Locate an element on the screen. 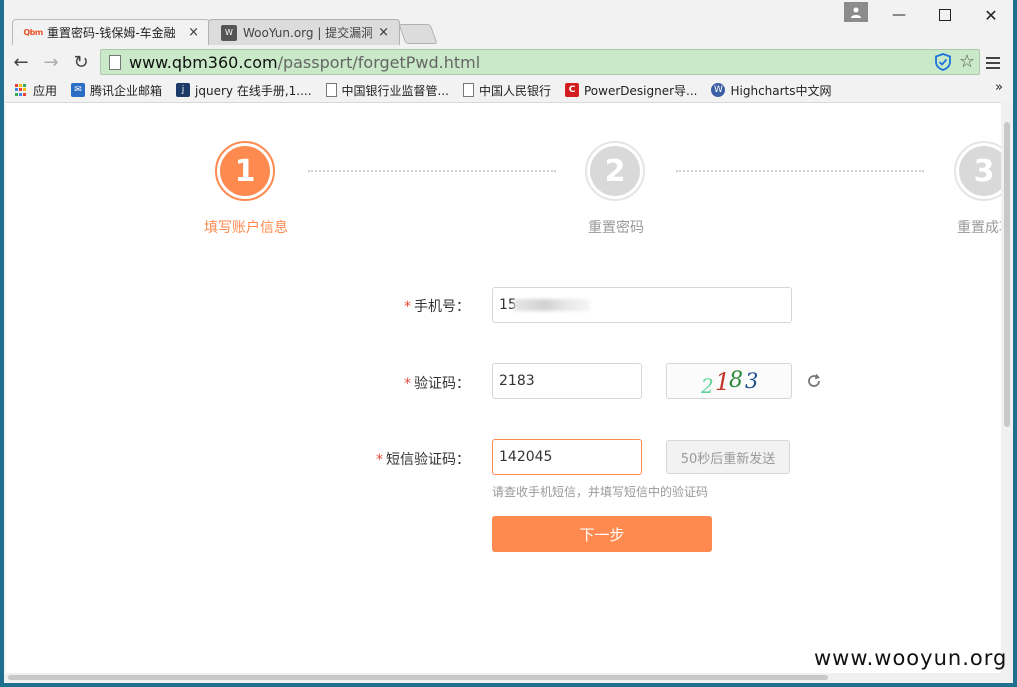 This screenshot has height=687, width=1017. address-bar: www.qbm360.com/passport/forgetPwd.html ☆ is located at coordinates (540, 62).